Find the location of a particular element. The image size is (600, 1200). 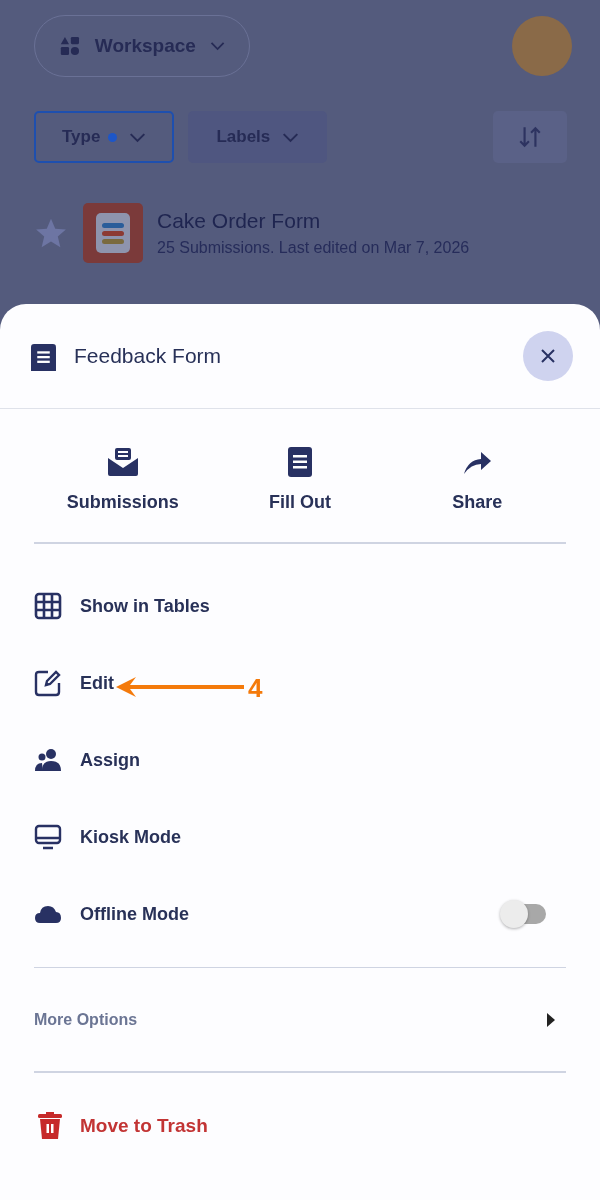

sheet-title: Feedback Form is located at coordinates (148, 356).